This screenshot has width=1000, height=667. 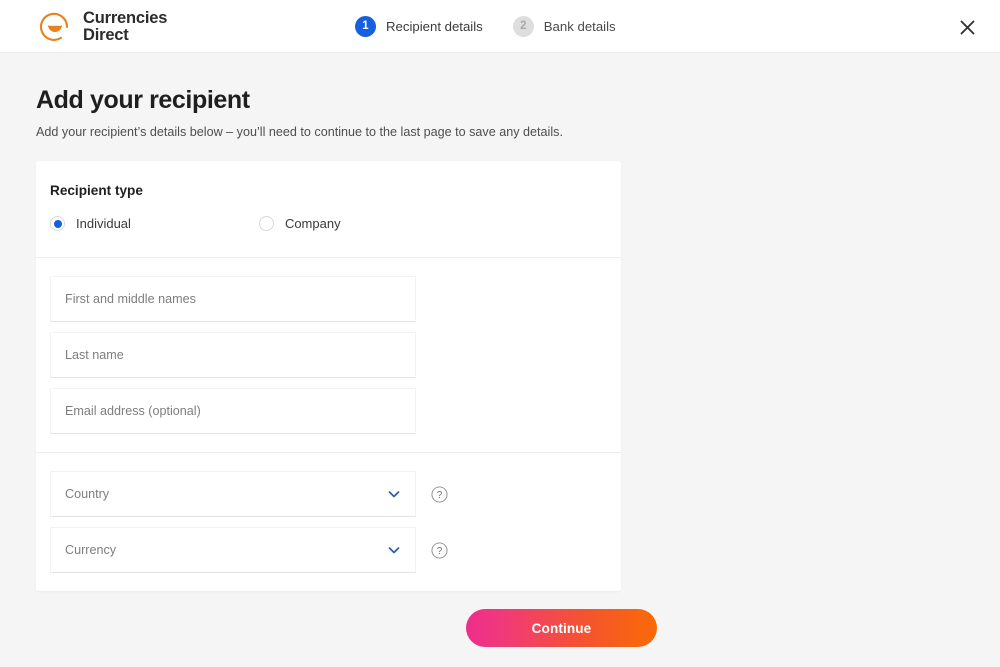 What do you see at coordinates (365, 26) in the screenshot?
I see `step-1-badge: 1` at bounding box center [365, 26].